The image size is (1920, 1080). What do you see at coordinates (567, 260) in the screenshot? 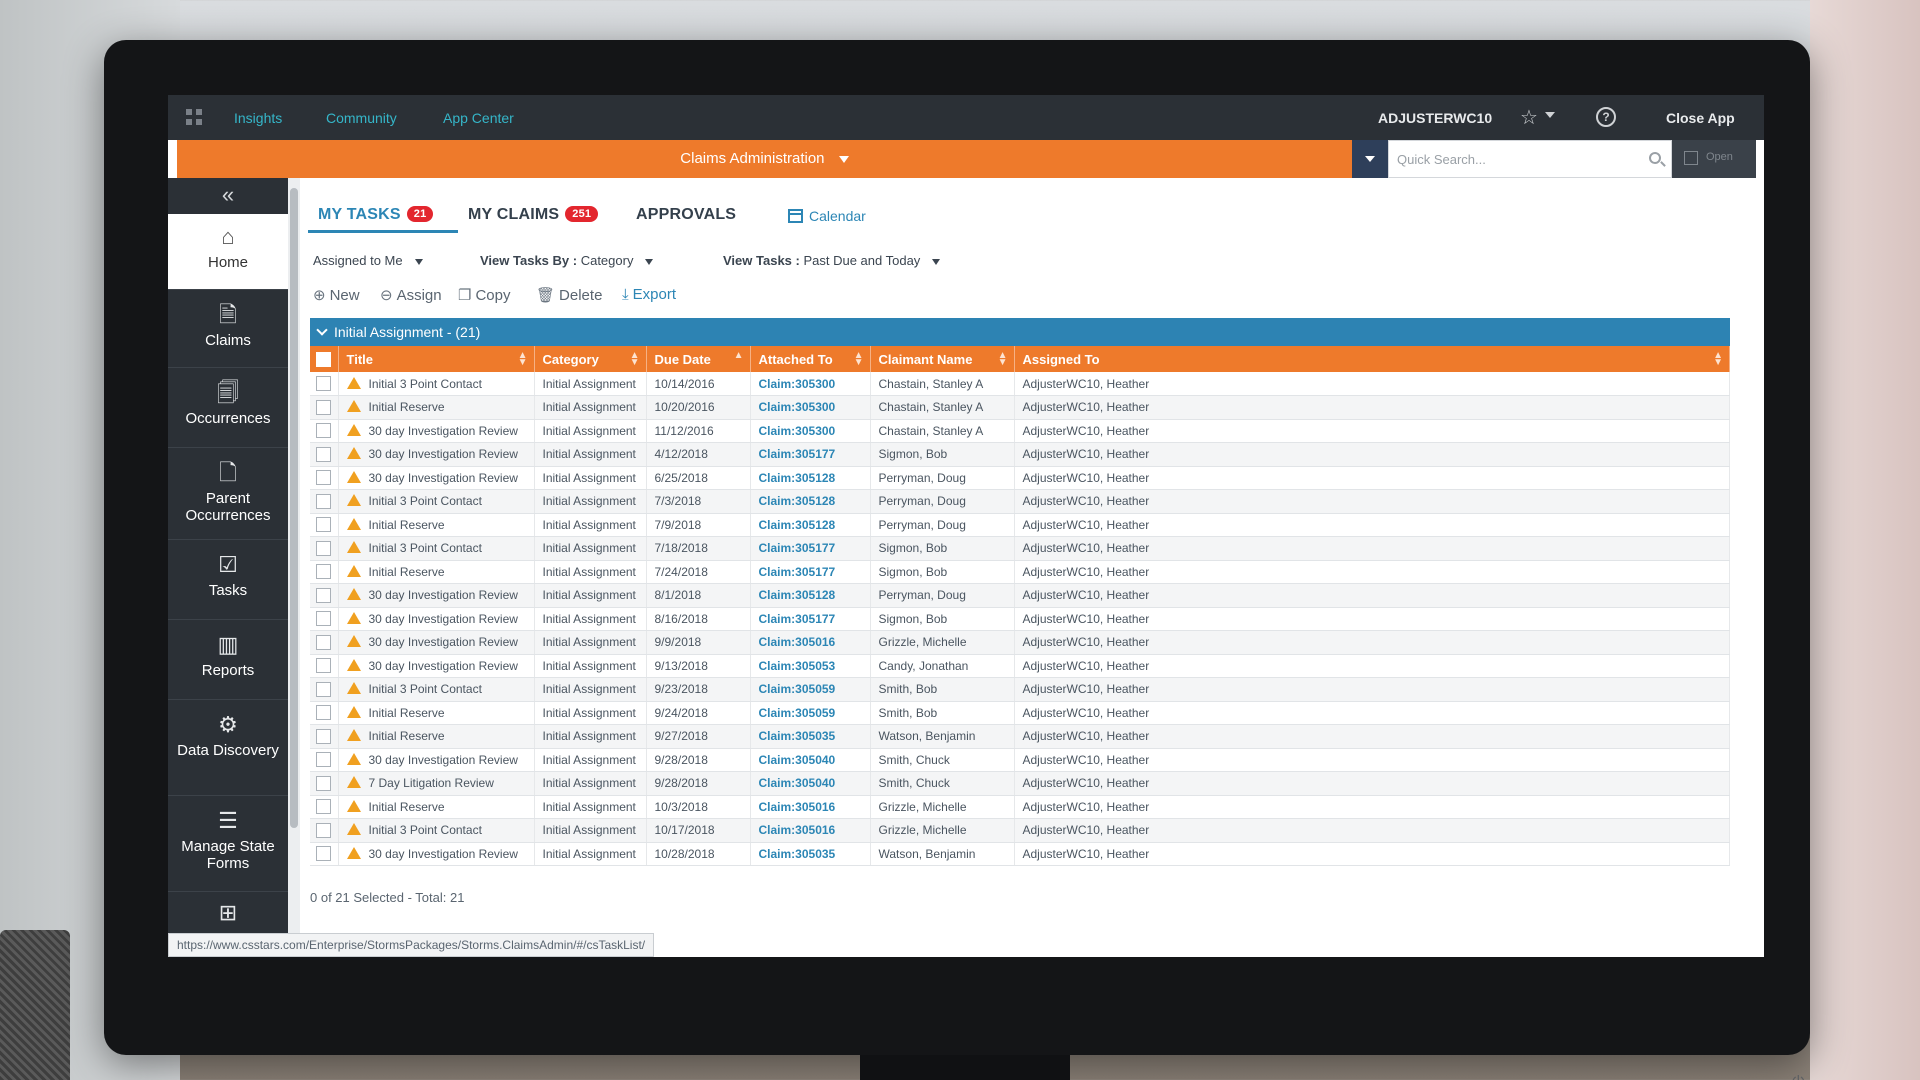
I see `view-tasks-by-dropdown: View Tasks By : Category` at bounding box center [567, 260].